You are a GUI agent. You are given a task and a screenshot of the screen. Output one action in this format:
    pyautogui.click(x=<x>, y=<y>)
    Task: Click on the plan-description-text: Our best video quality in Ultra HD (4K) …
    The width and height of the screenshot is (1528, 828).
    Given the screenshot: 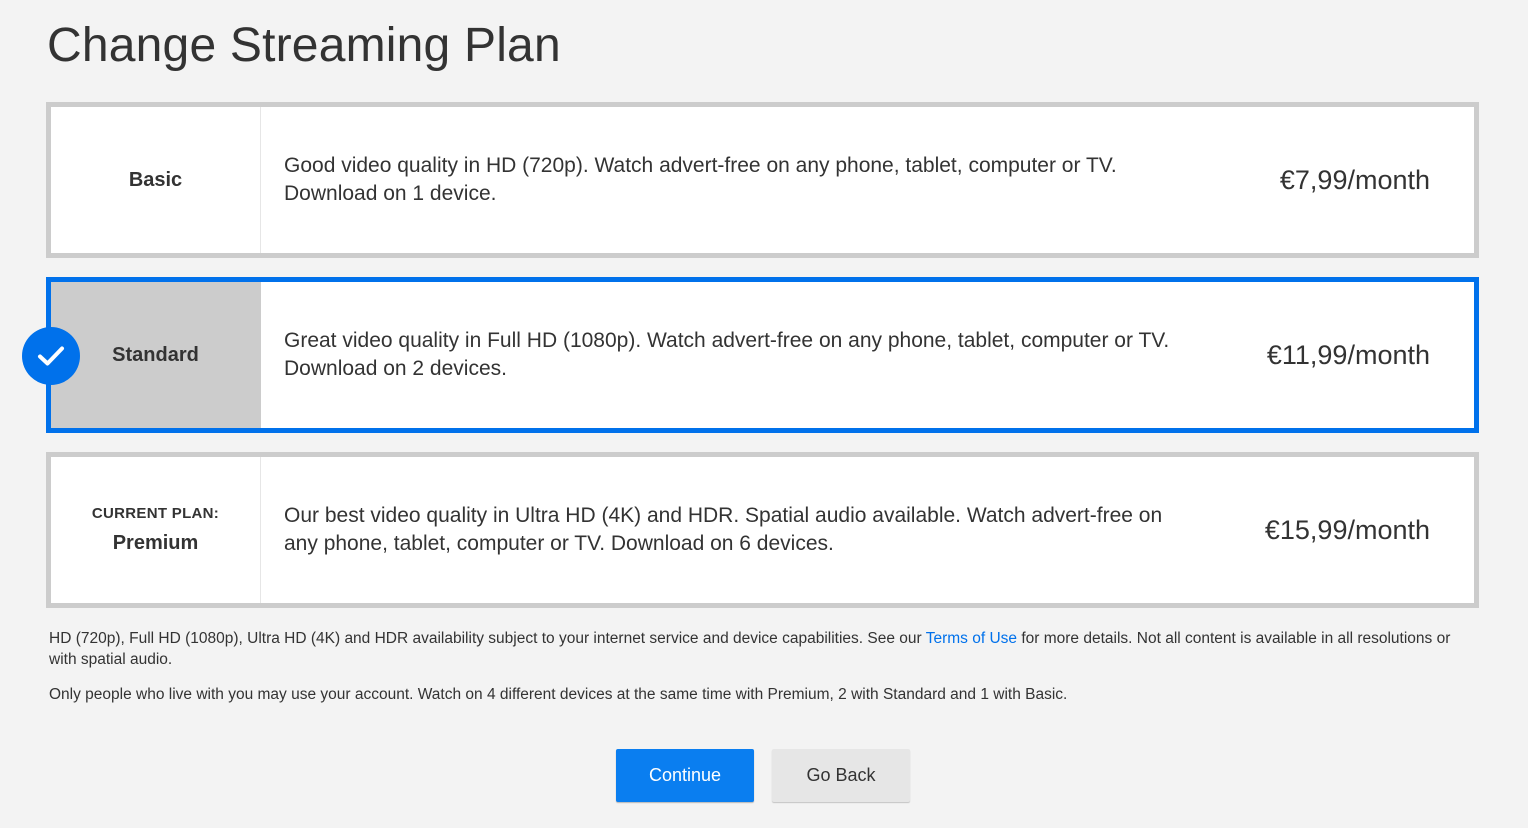 What is the action you would take?
    pyautogui.click(x=723, y=529)
    